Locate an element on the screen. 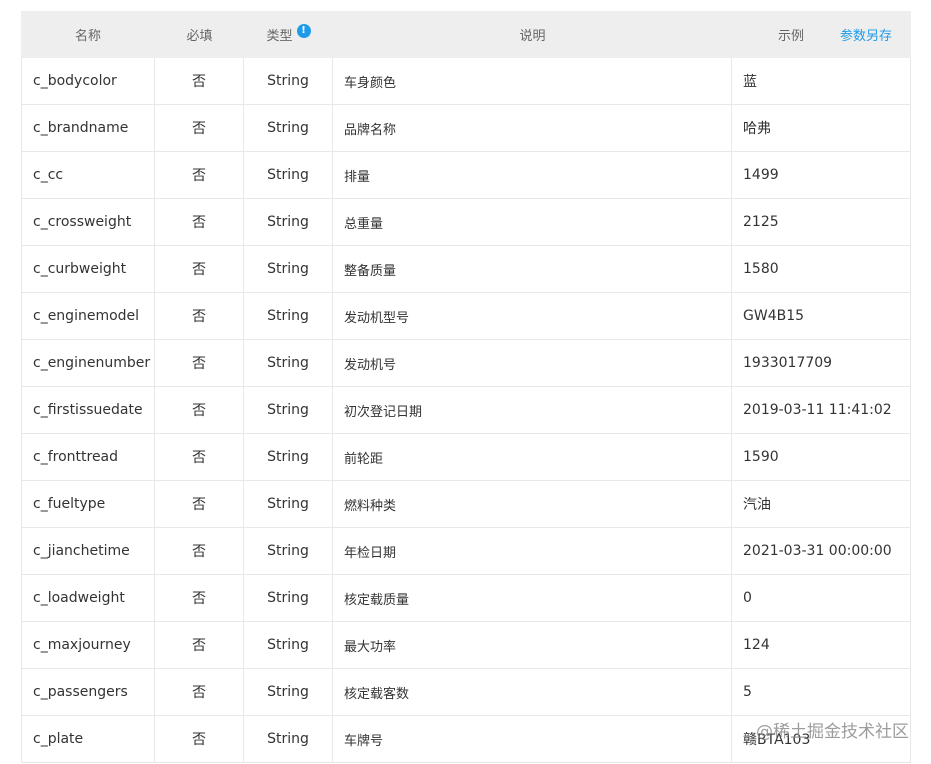 The width and height of the screenshot is (931, 764). save-params-link: 参数另存 is located at coordinates (866, 34).